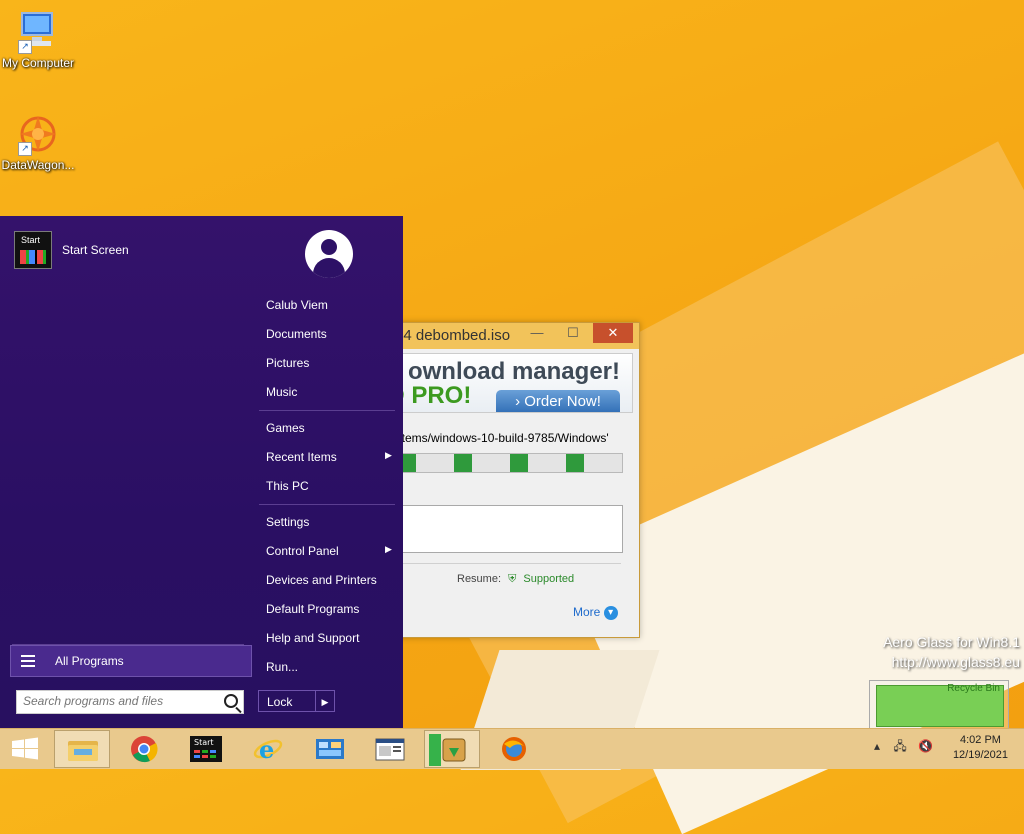 Image resolution: width=1024 pixels, height=834 pixels. I want to click on taskbar-control-panel, so click(330, 749).